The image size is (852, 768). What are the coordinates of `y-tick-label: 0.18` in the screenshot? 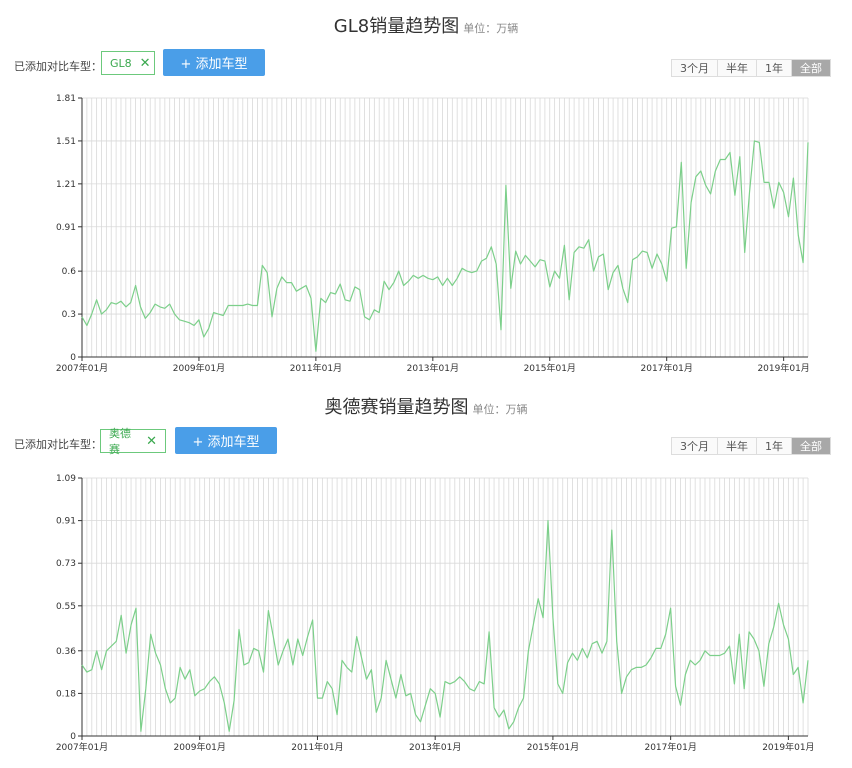 It's located at (66, 694).